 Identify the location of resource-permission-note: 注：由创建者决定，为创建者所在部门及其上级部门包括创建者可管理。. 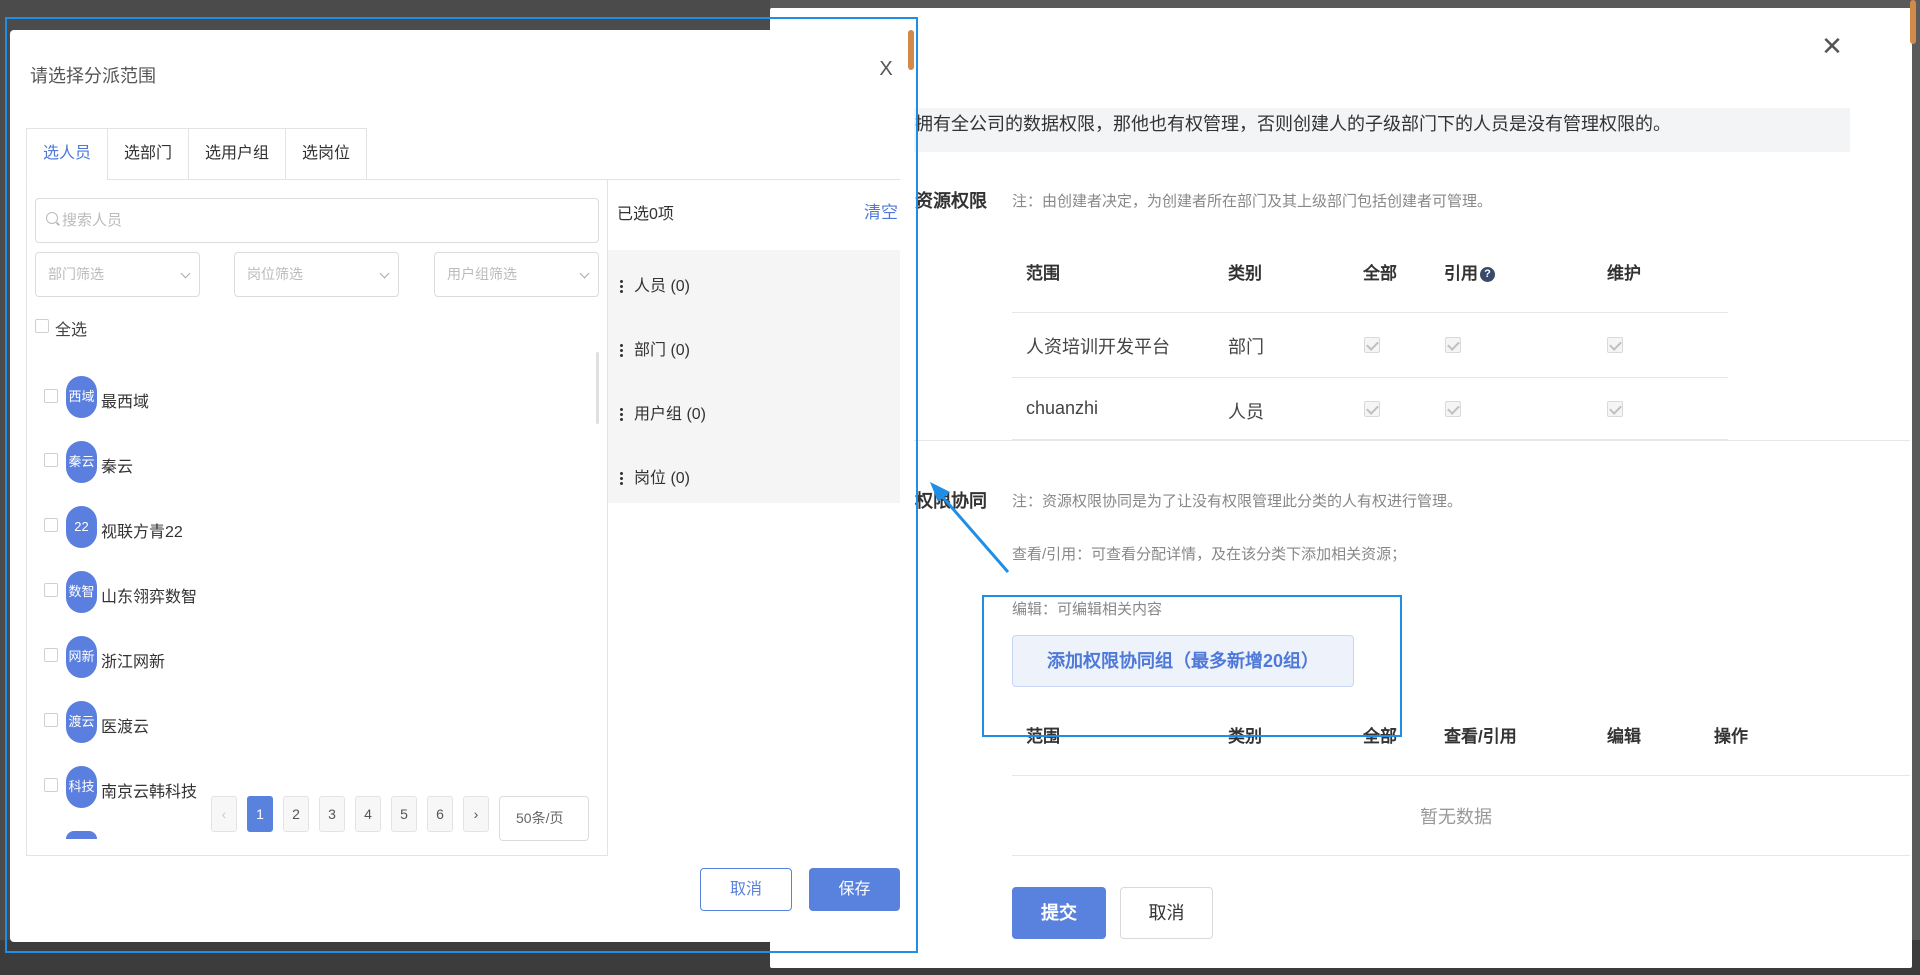
(1252, 201).